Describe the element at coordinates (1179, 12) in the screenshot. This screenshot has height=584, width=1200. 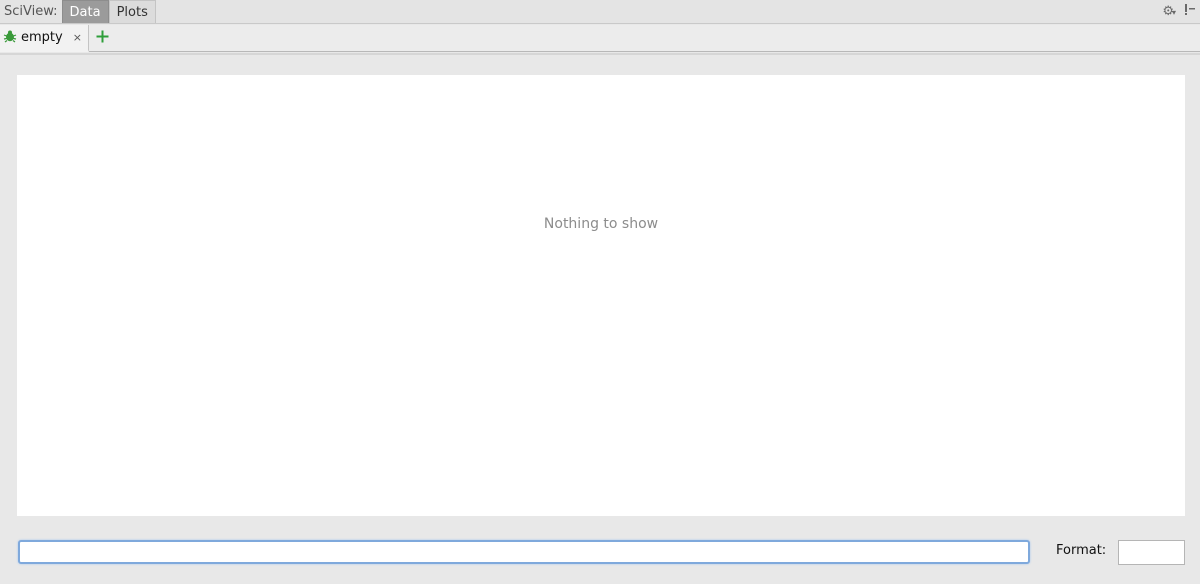
I see `header-actions: ⚙▾` at that location.